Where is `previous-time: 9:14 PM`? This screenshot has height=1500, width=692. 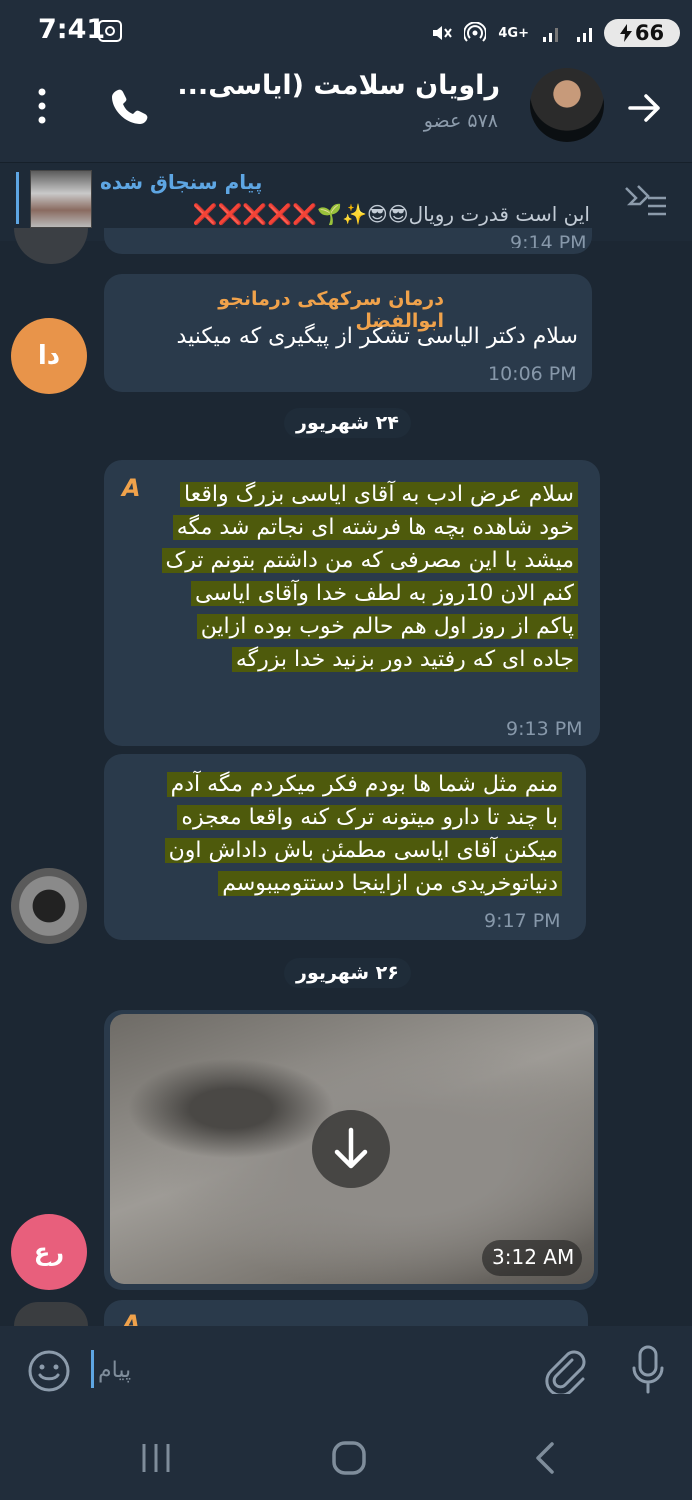
previous-time: 9:14 PM is located at coordinates (548, 240).